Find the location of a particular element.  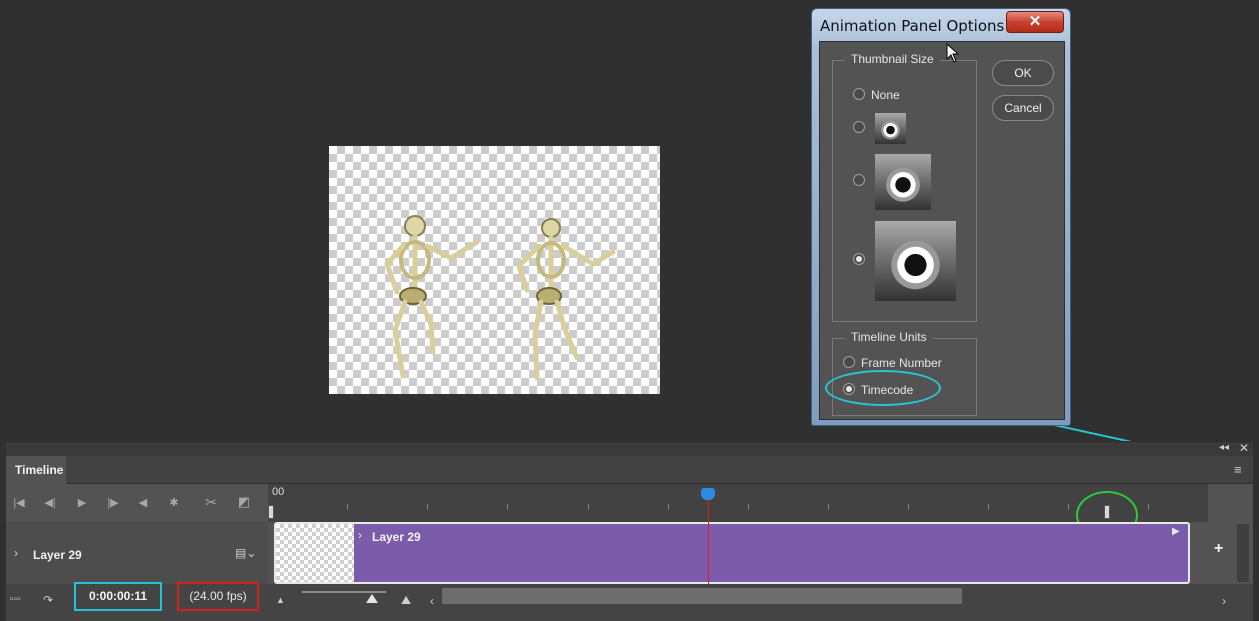

zoom-in-icon: ⛰ is located at coordinates (406, 600).